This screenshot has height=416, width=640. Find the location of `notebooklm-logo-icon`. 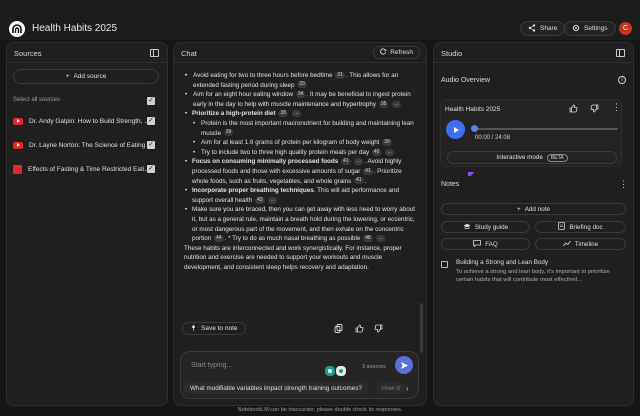

notebooklm-logo-icon is located at coordinates (17, 29).